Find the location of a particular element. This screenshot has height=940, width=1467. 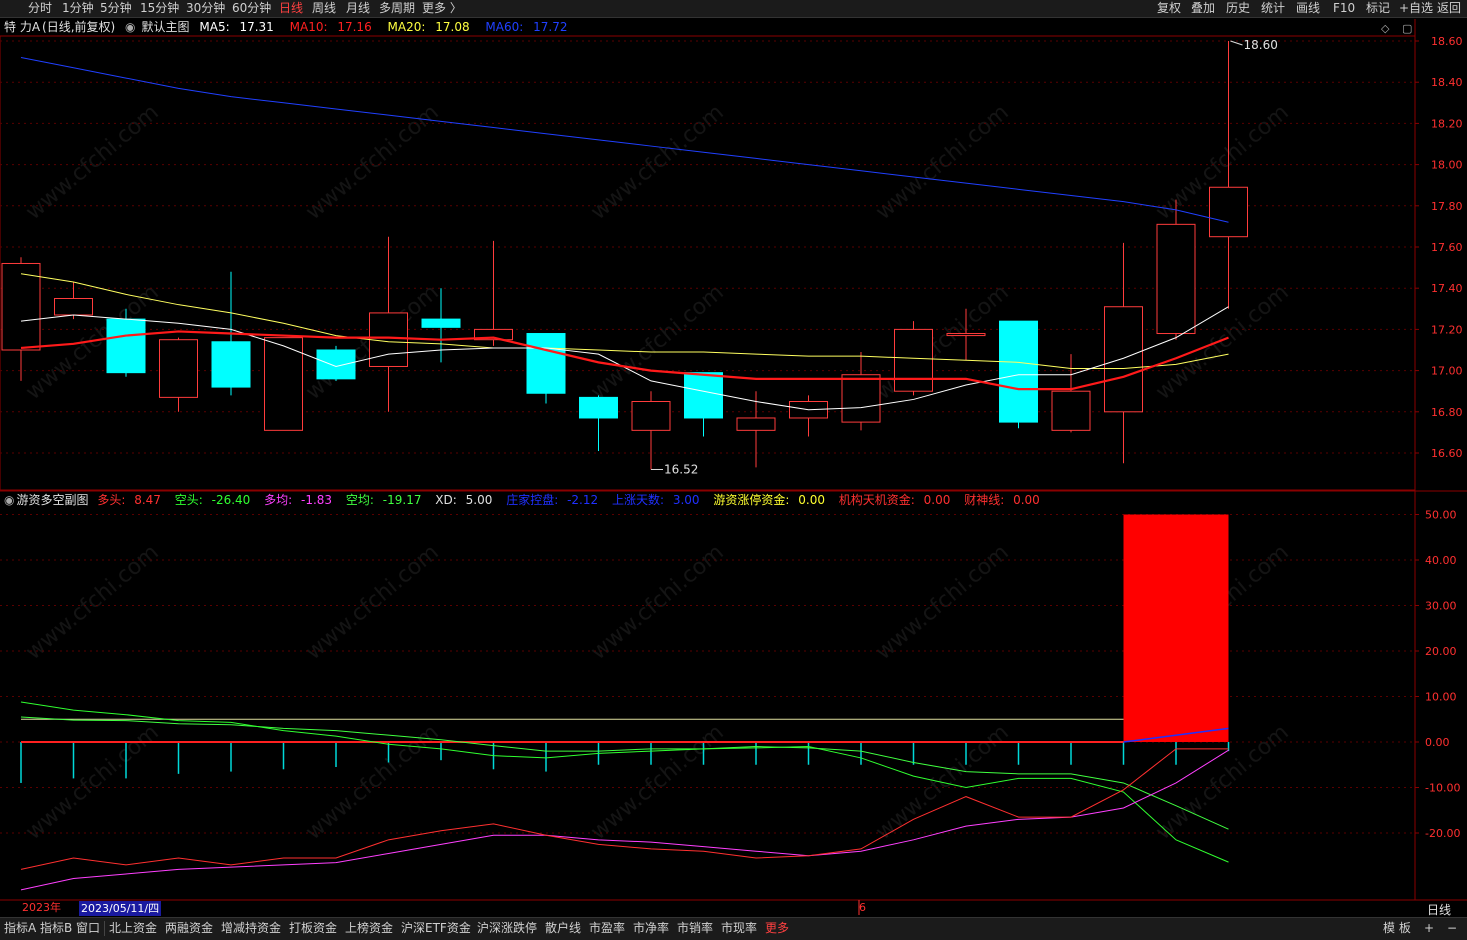

ma5-legend: MA5: 17.31 is located at coordinates (236, 27).